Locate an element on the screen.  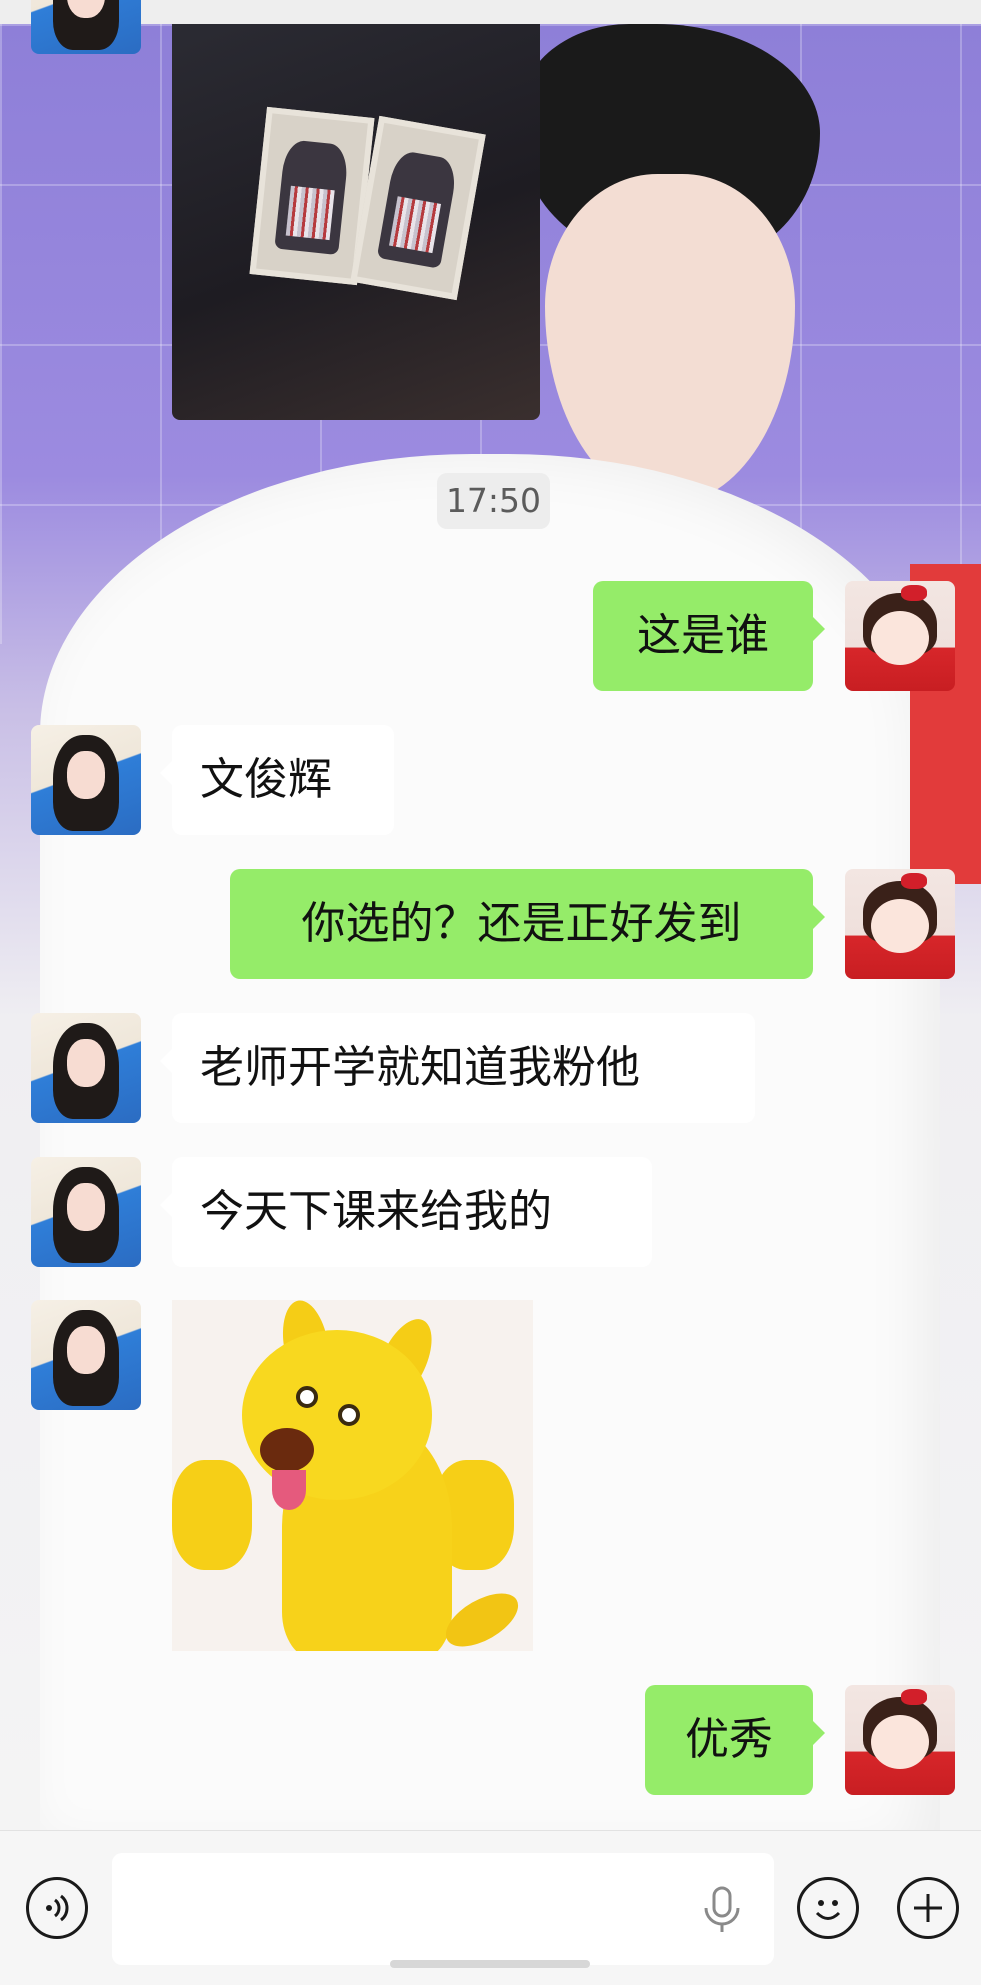
emoji-button is located at coordinates (828, 1908).